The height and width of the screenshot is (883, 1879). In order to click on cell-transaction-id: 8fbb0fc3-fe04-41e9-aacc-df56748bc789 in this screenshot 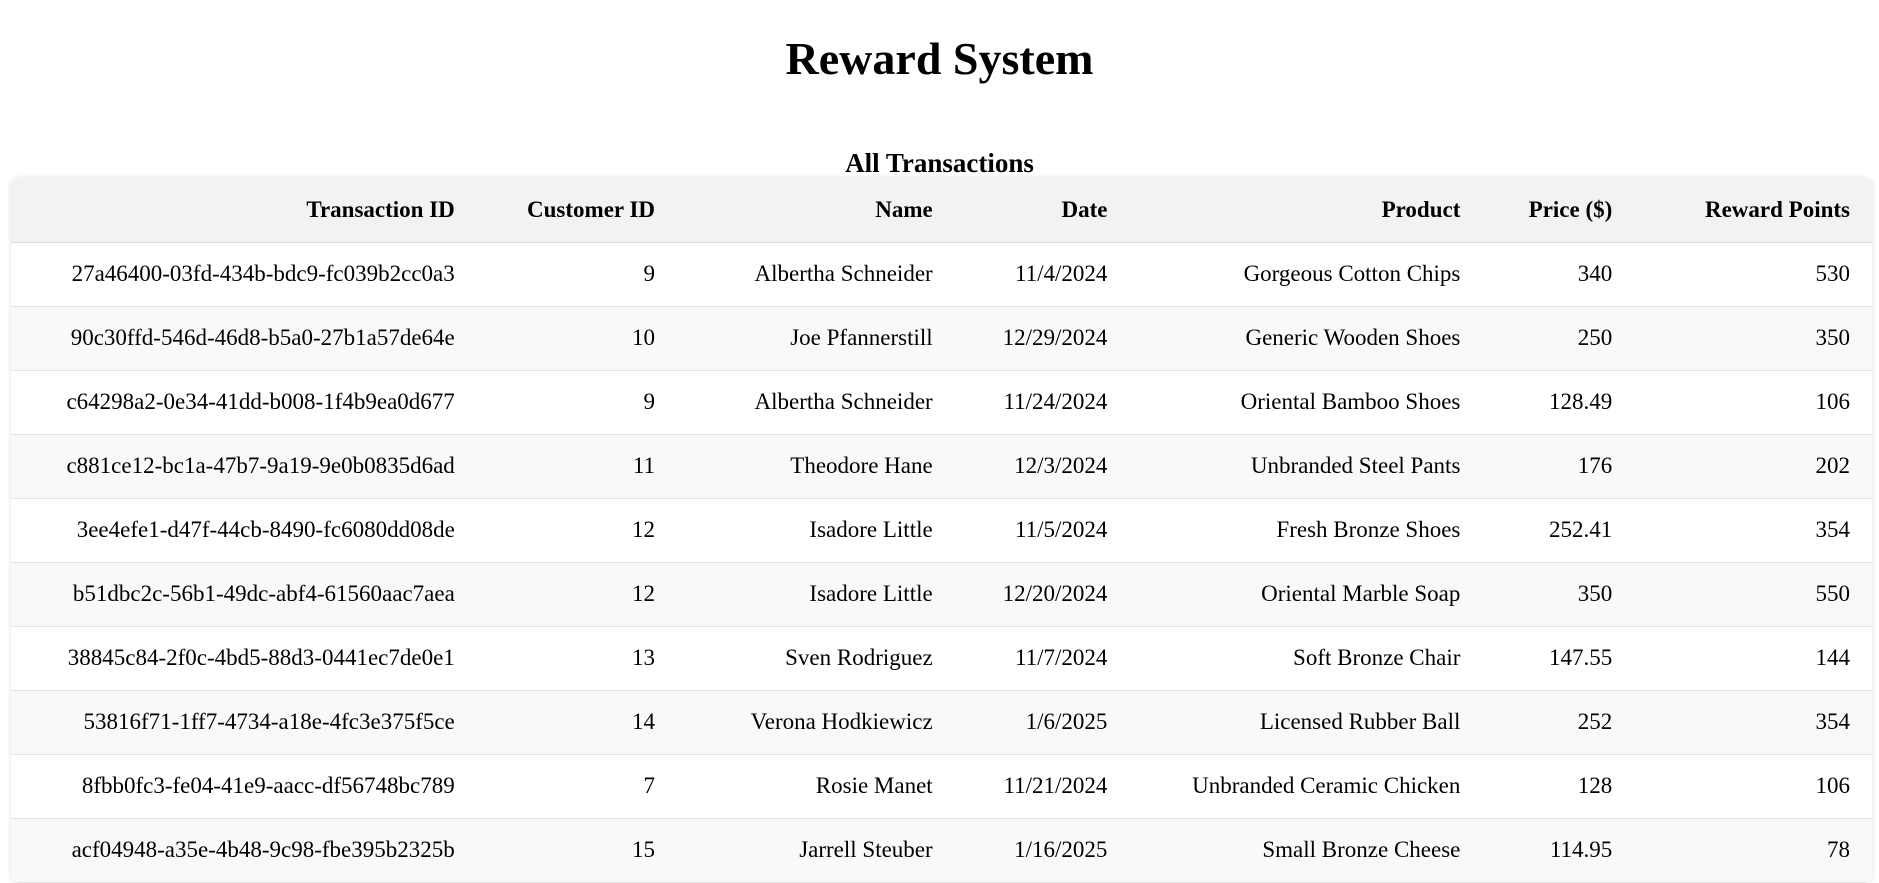, I will do `click(268, 785)`.